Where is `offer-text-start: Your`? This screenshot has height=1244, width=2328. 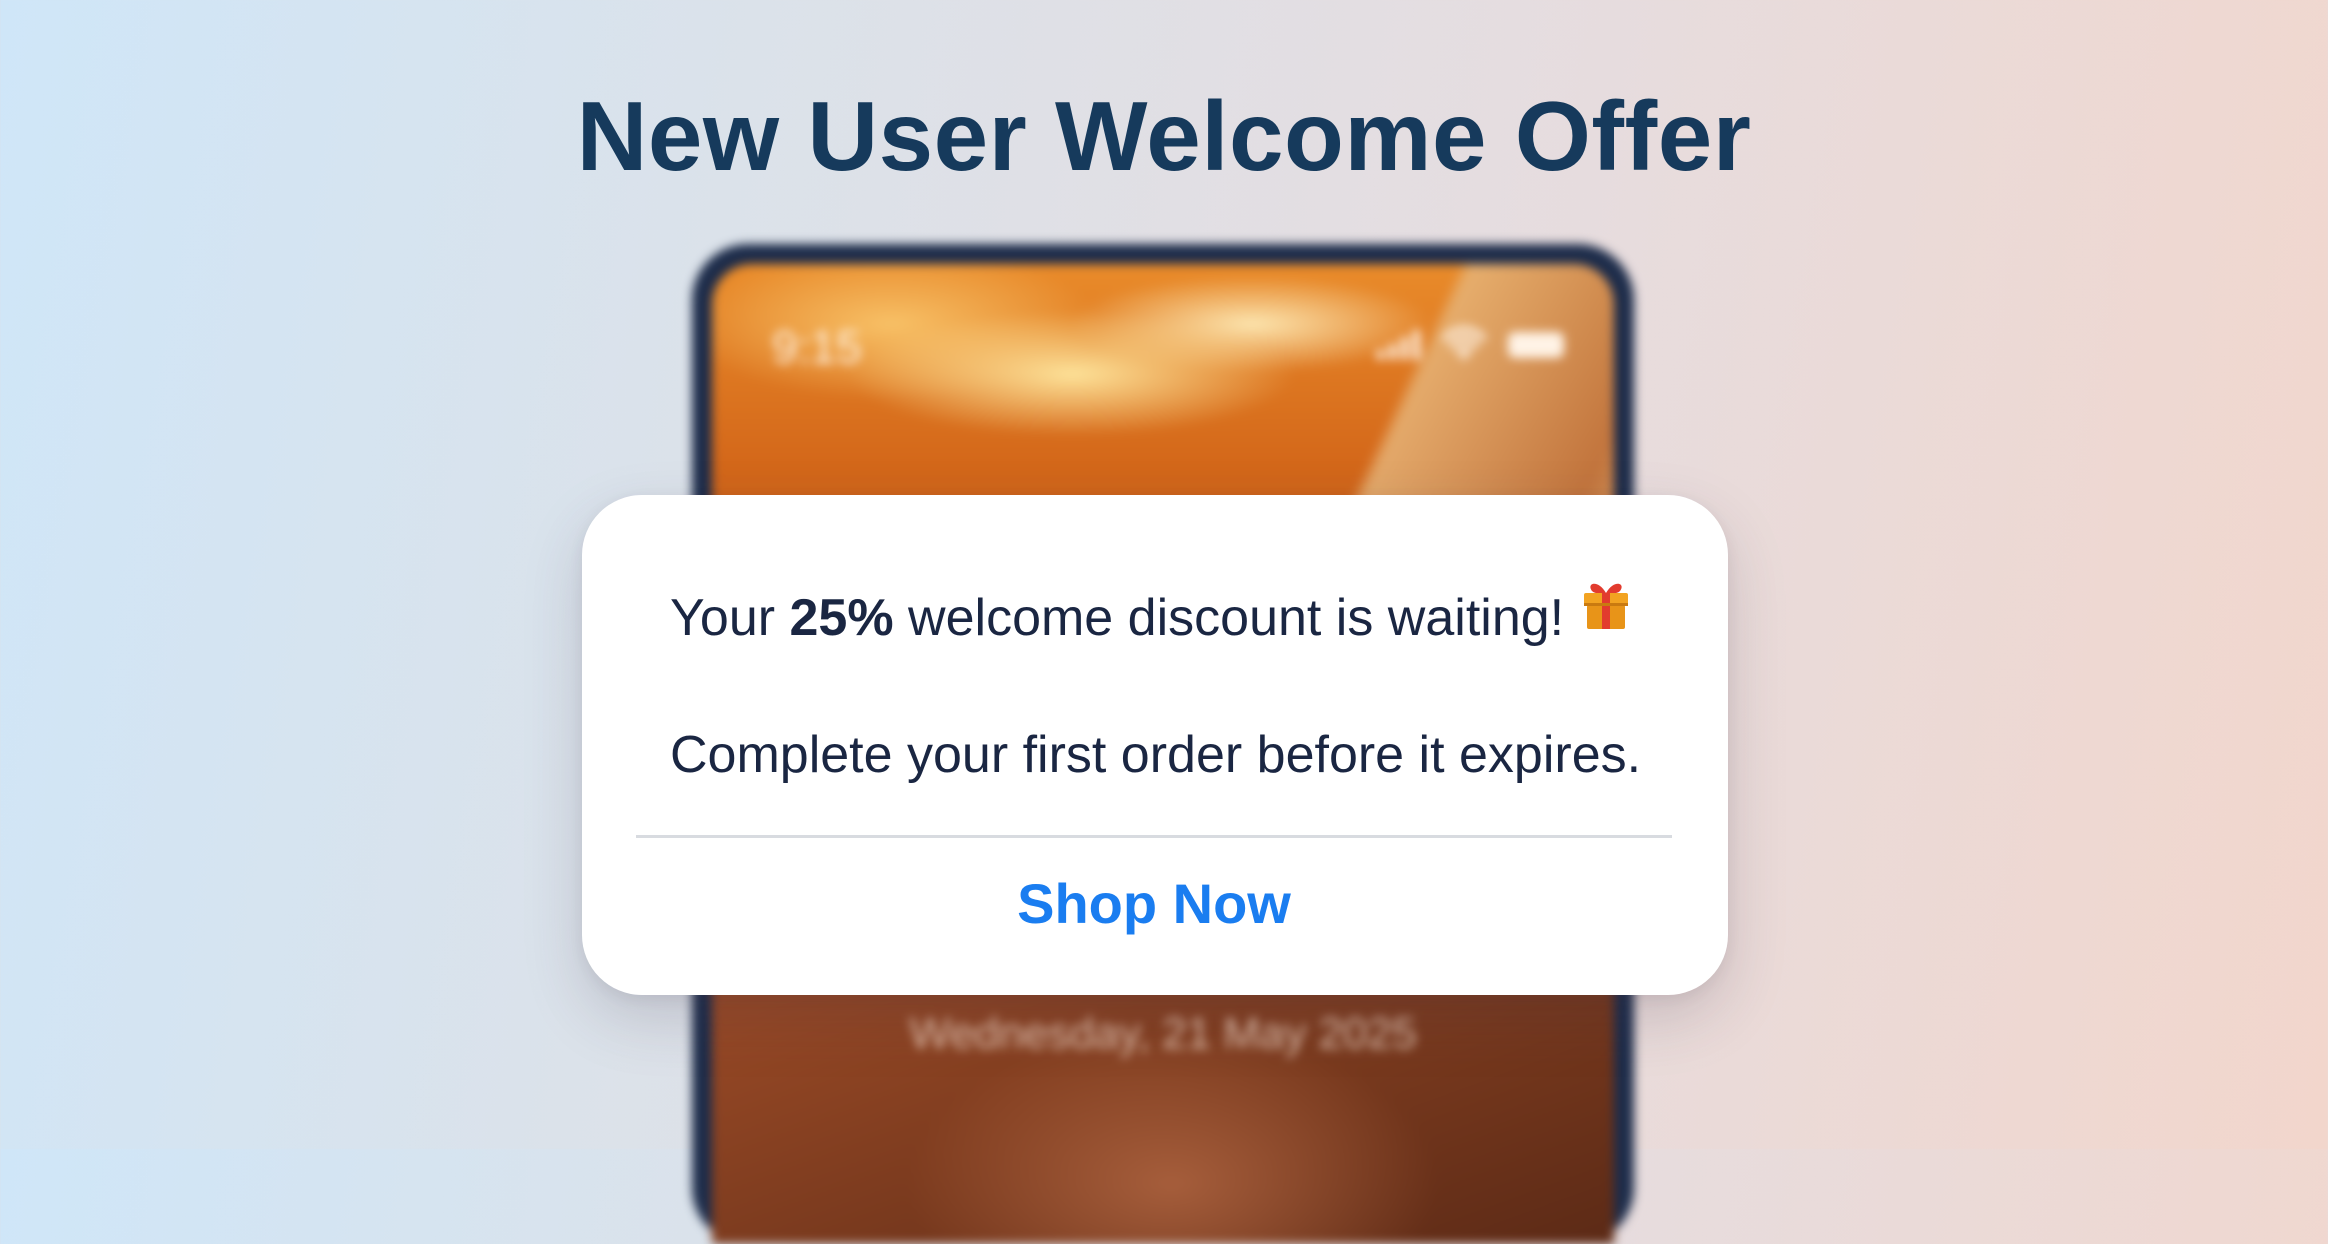
offer-text-start: Your is located at coordinates (730, 617).